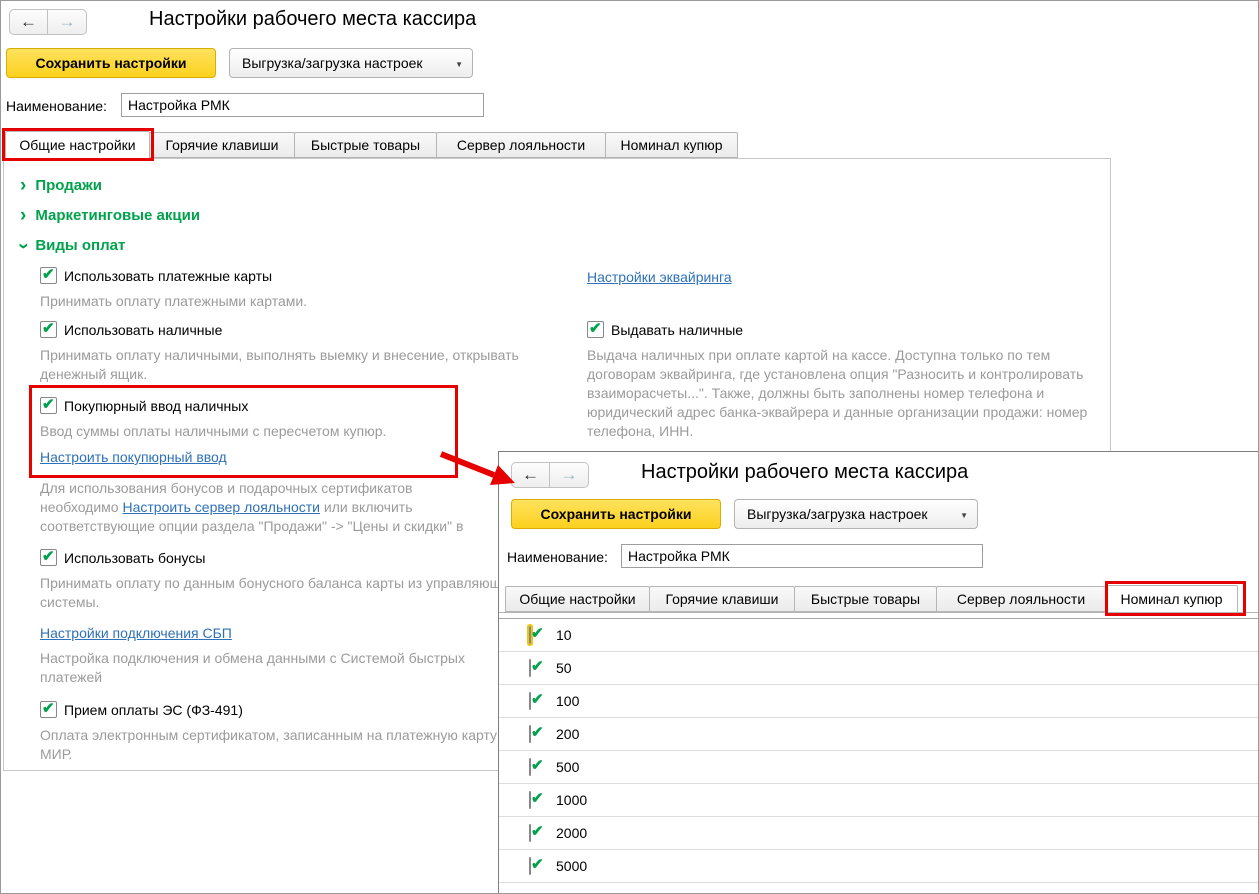 The width and height of the screenshot is (1259, 894). What do you see at coordinates (878, 734) in the screenshot?
I see `table-row: 200` at bounding box center [878, 734].